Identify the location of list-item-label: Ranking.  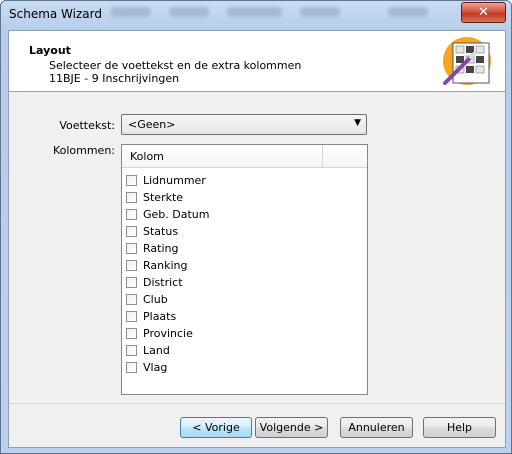
(165, 265).